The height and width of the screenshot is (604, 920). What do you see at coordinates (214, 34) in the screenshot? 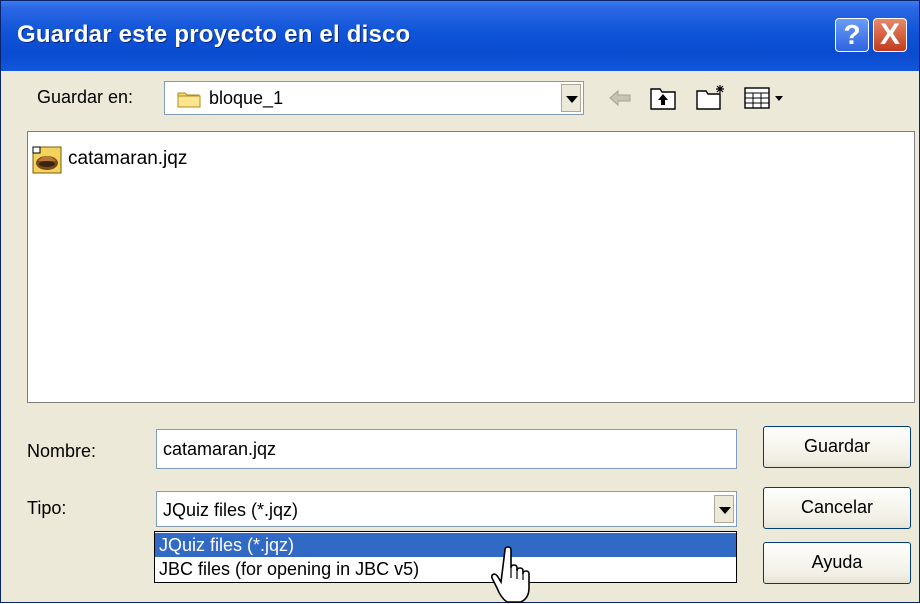
I see `dialog-title: Guardar este proyecto en el disco` at bounding box center [214, 34].